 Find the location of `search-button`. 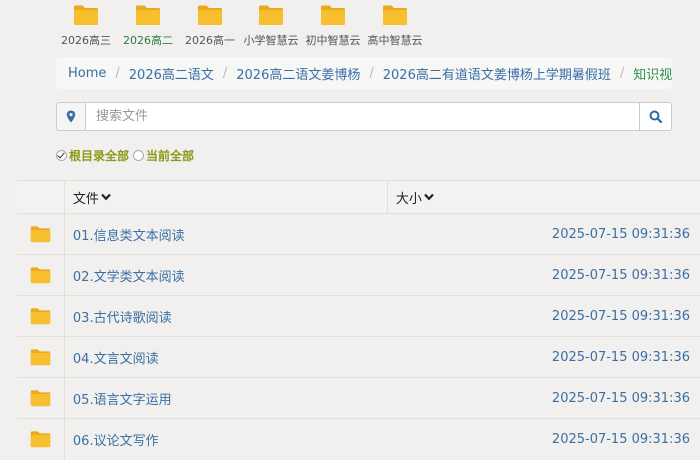

search-button is located at coordinates (656, 116).